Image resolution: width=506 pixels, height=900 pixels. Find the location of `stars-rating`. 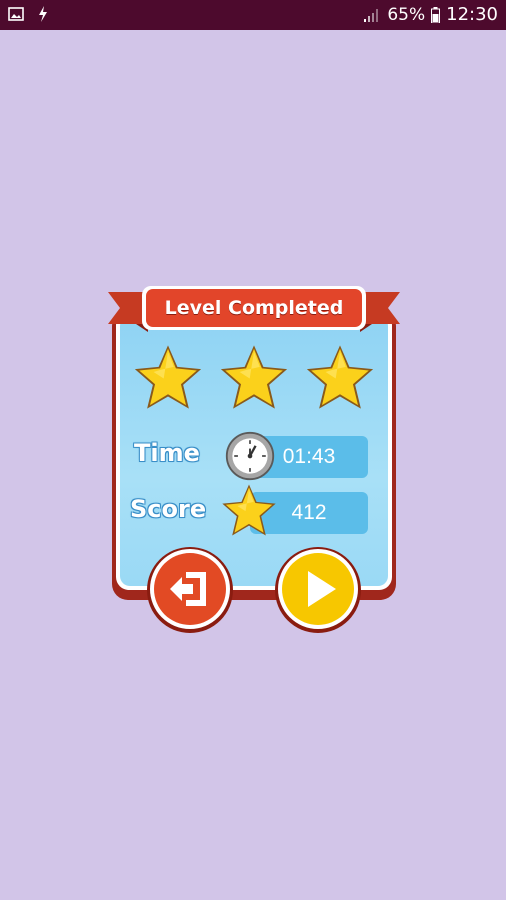

stars-rating is located at coordinates (254, 377).